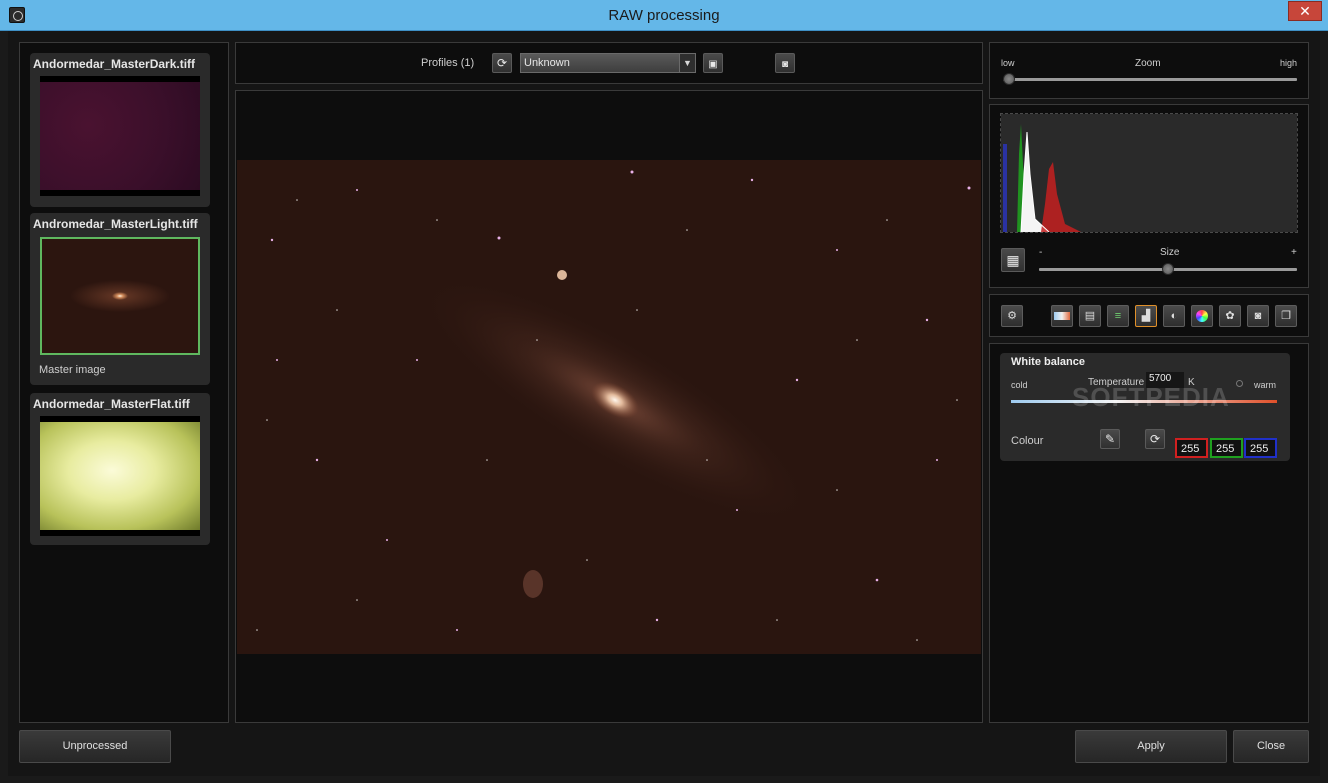  I want to click on save-icon: ▣, so click(713, 64).